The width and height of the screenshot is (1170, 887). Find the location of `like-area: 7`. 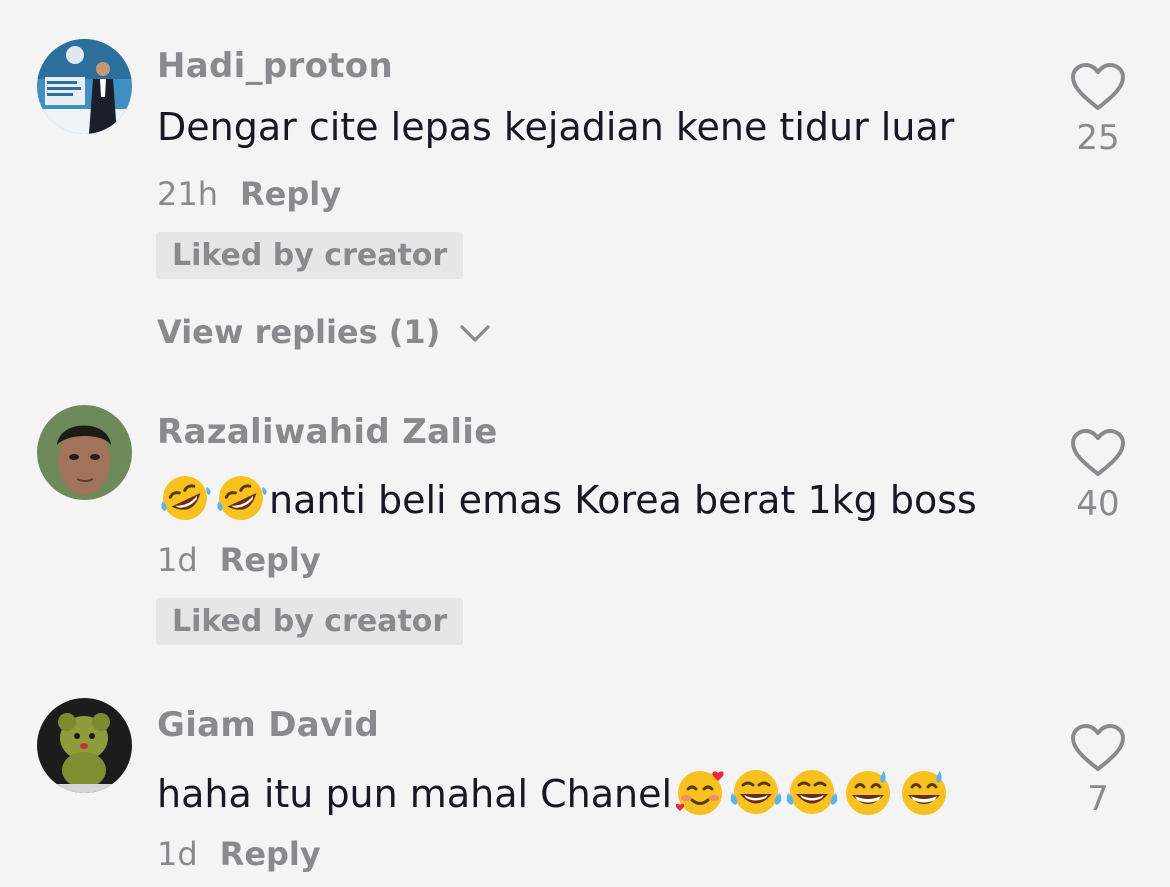

like-area: 7 is located at coordinates (1098, 771).